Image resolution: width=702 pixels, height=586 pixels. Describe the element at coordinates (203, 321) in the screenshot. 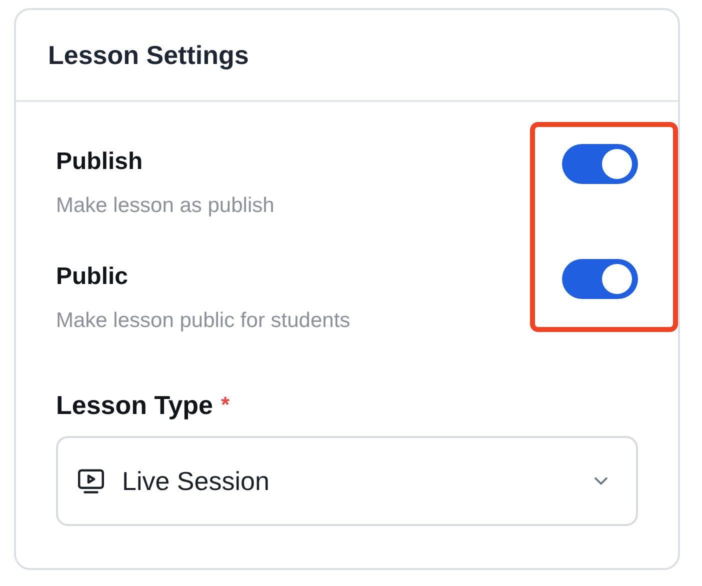

I see `setting-description: Make lesson public for students` at that location.